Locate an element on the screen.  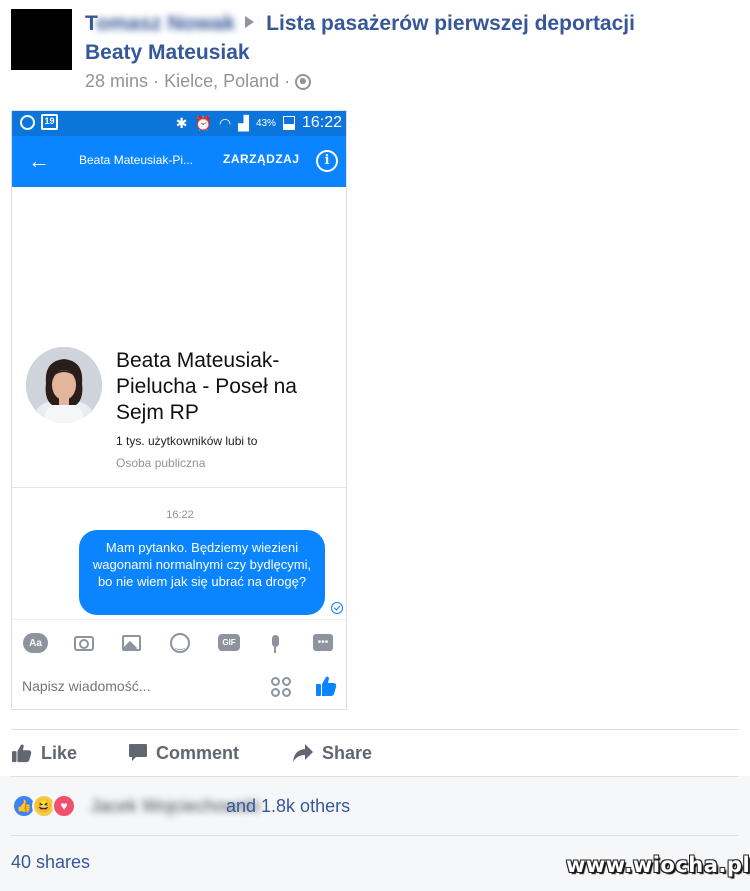
composer-divider is located at coordinates (179, 619).